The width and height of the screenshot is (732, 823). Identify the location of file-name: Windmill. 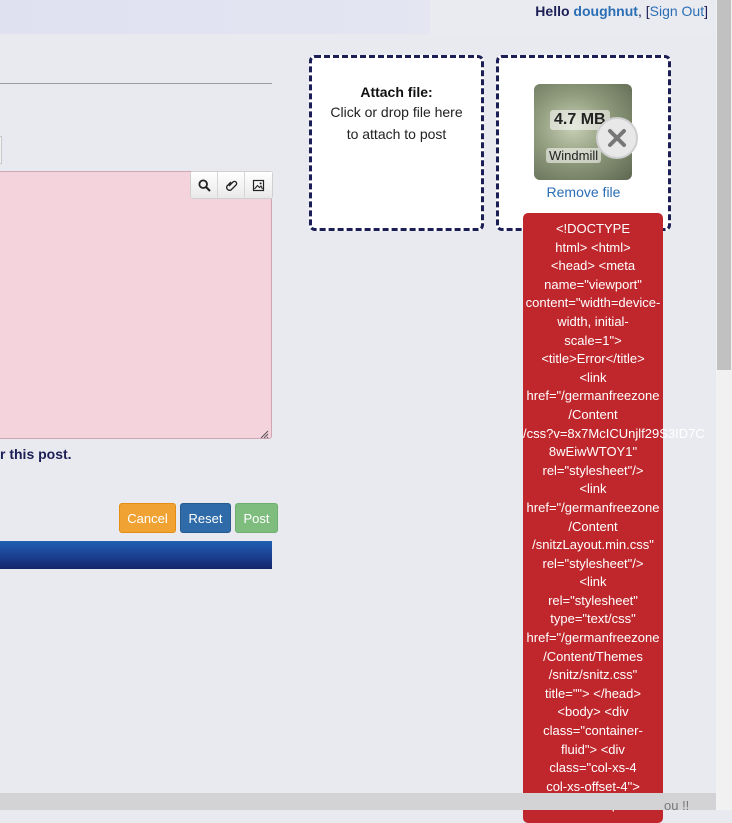
(574, 155).